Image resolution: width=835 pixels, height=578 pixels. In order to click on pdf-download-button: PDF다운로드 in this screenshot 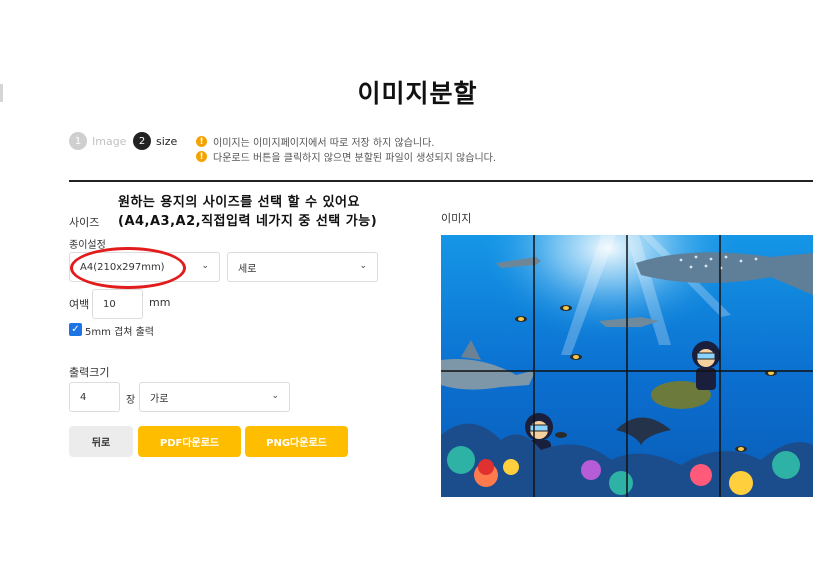, I will do `click(189, 441)`.